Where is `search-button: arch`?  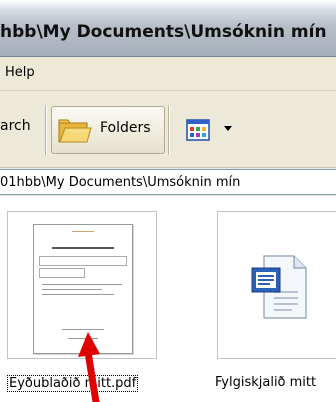 search-button: arch is located at coordinates (15, 126).